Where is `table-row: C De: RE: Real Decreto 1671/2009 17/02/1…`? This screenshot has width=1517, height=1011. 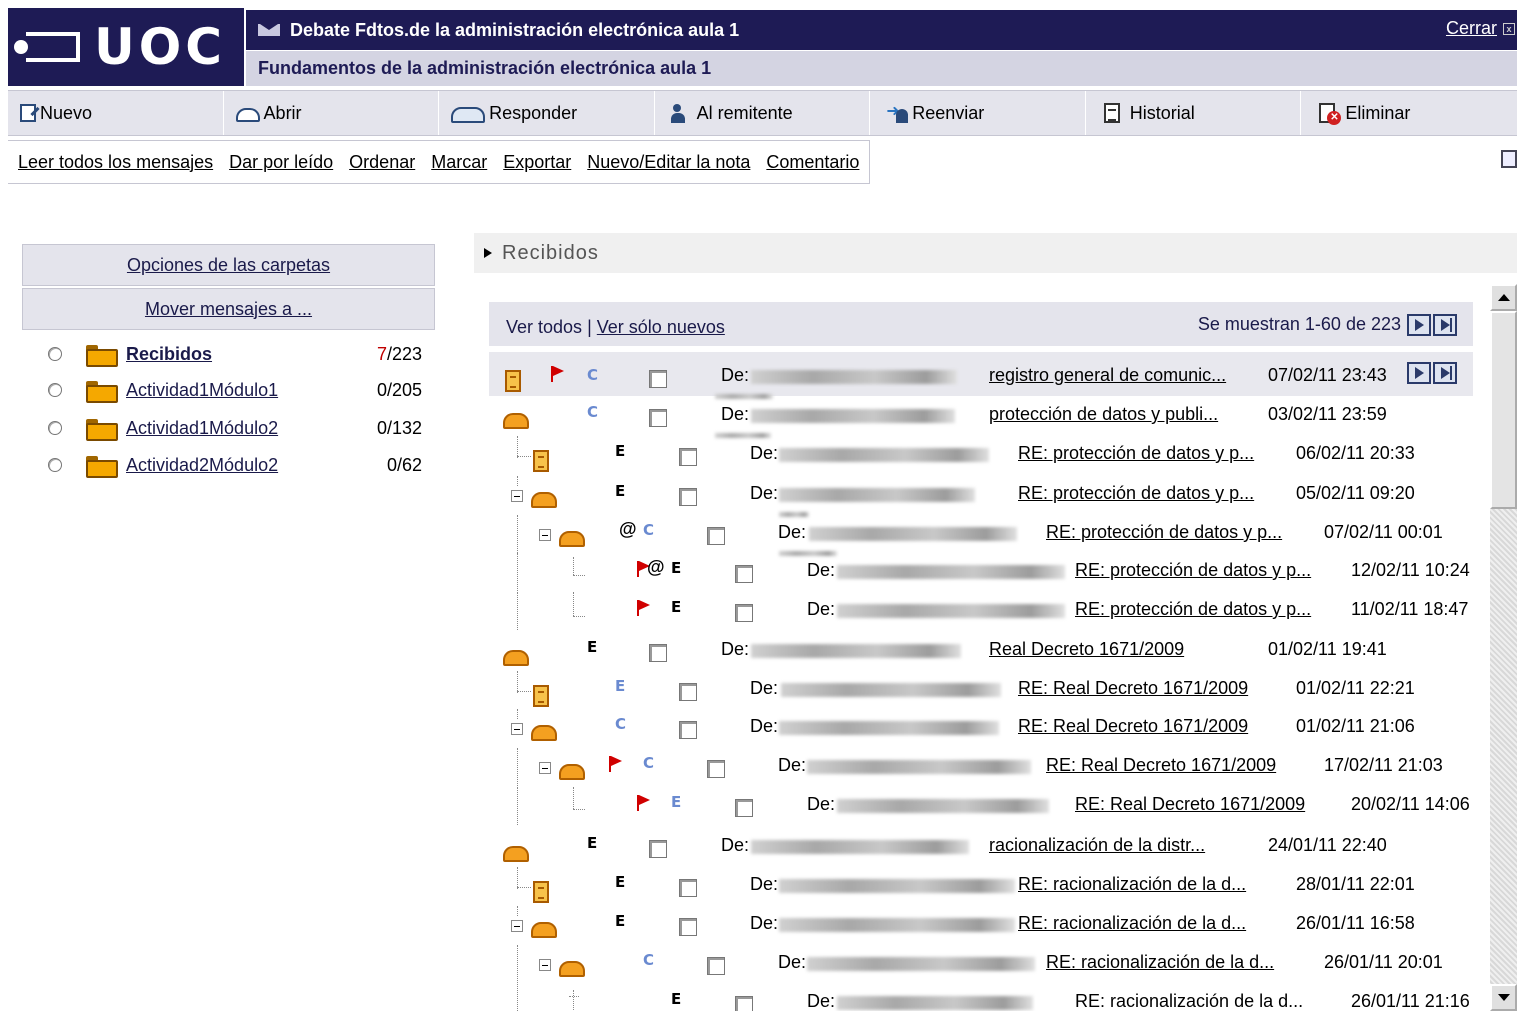
table-row: C De: RE: Real Decreto 1671/2009 17/02/1… is located at coordinates (991, 767).